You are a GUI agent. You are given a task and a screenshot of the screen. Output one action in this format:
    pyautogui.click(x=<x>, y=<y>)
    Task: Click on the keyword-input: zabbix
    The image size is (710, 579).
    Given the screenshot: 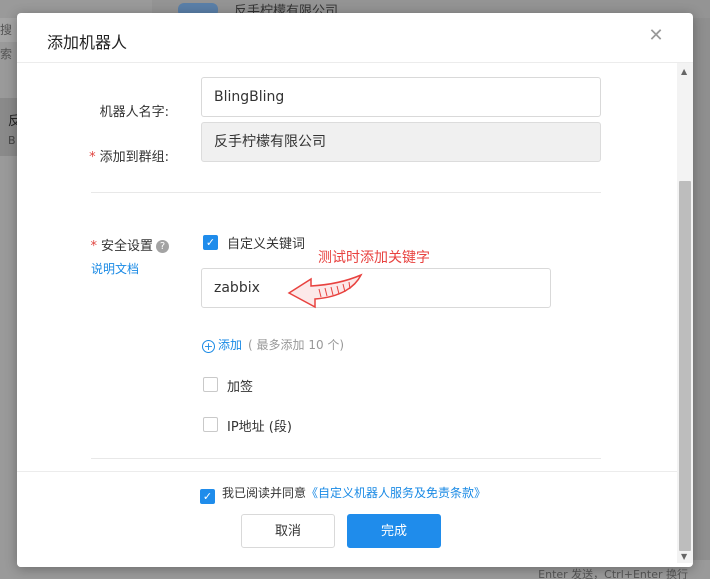 What is the action you would take?
    pyautogui.click(x=376, y=288)
    